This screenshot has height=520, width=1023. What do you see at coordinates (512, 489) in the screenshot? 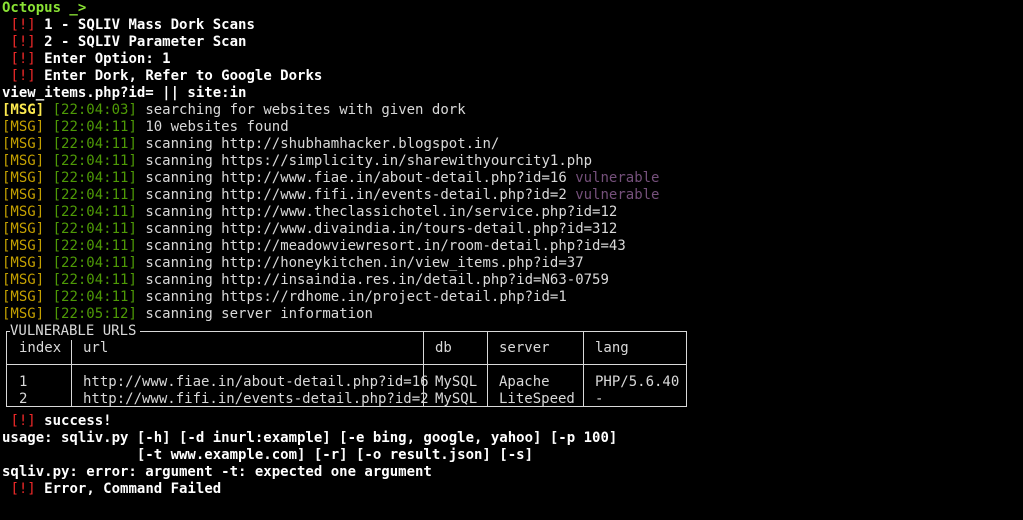
I see `final-error-line: [!] Error, Command Failed` at bounding box center [512, 489].